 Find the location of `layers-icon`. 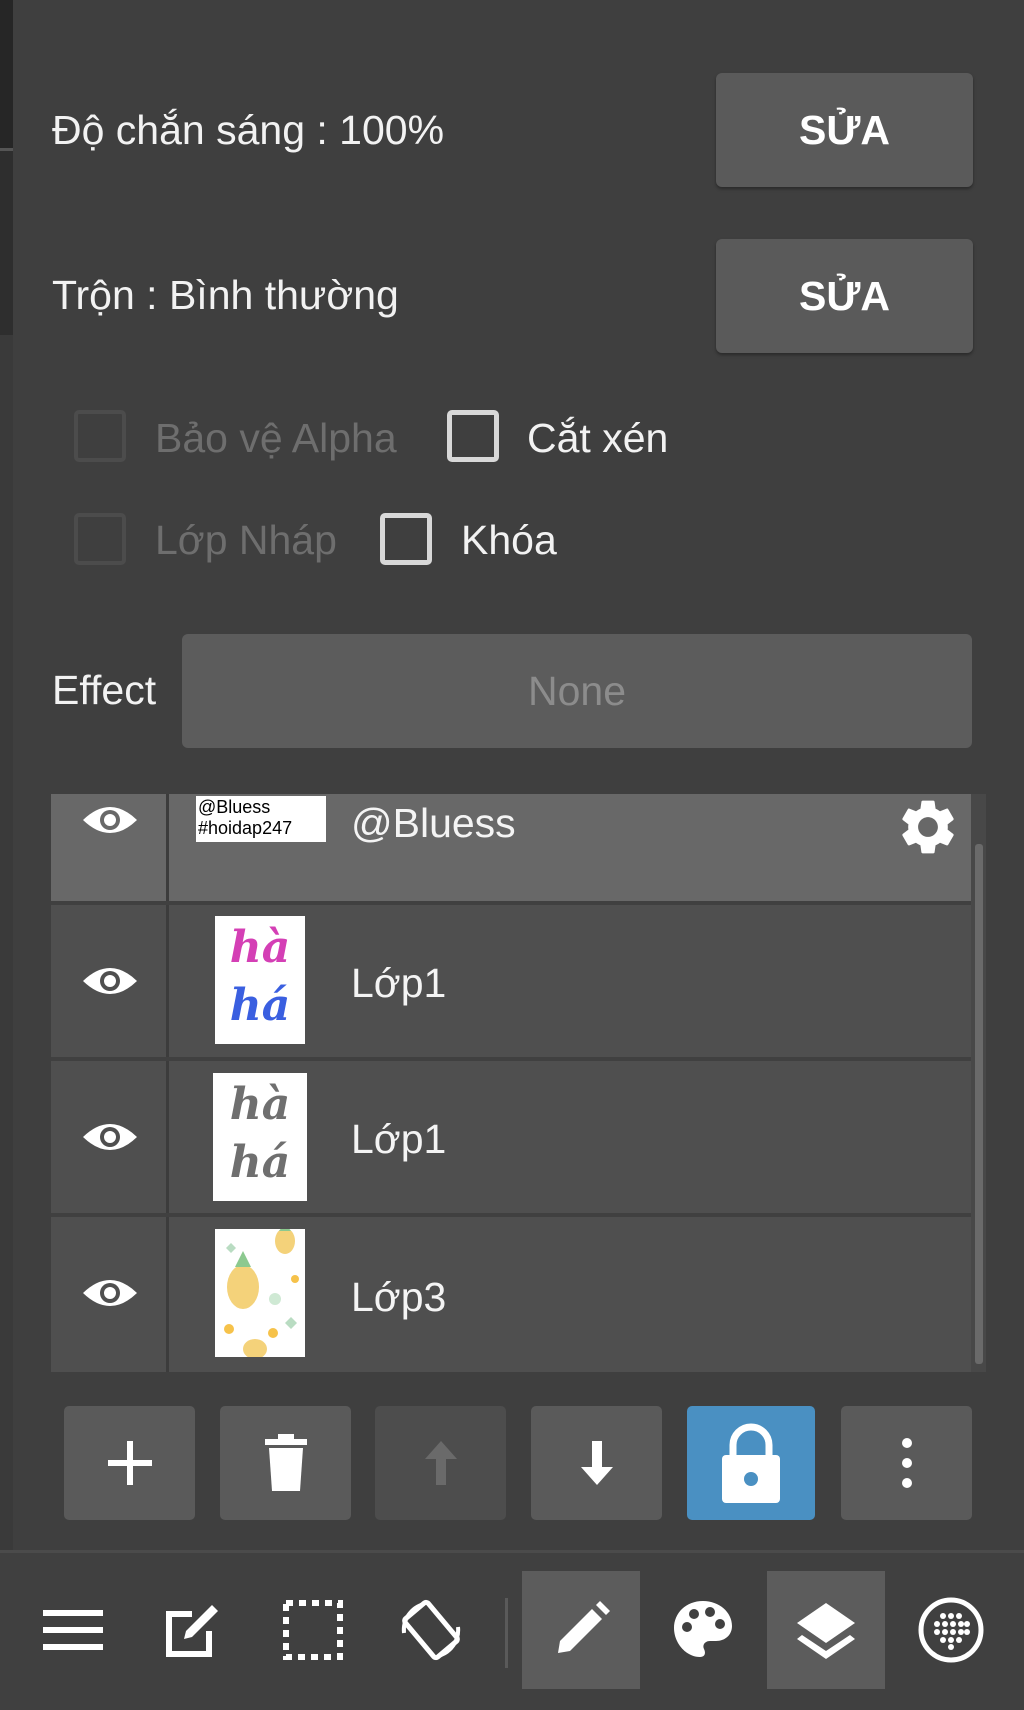

layers-icon is located at coordinates (826, 1631).